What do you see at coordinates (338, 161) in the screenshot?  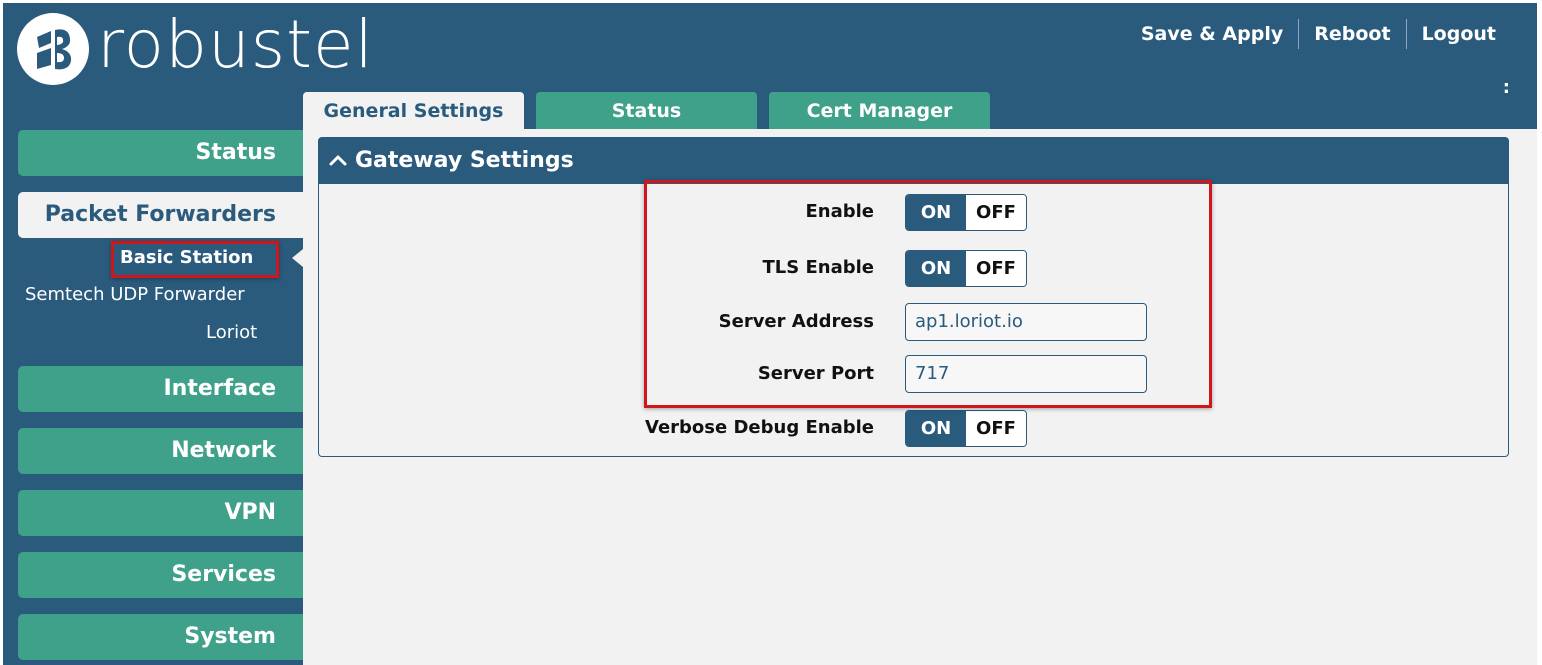 I see `chevron-up-icon` at bounding box center [338, 161].